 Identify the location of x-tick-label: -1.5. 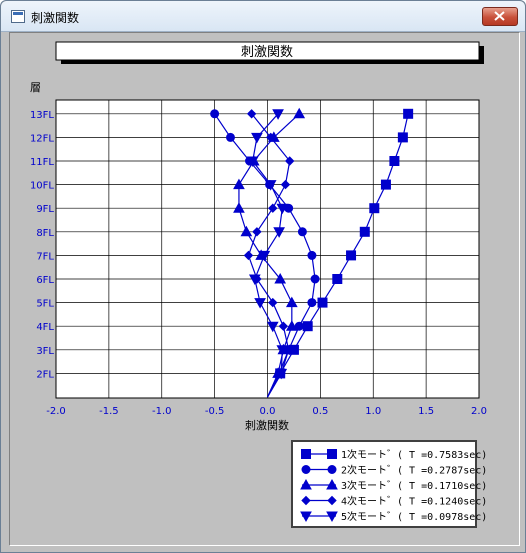
(109, 411).